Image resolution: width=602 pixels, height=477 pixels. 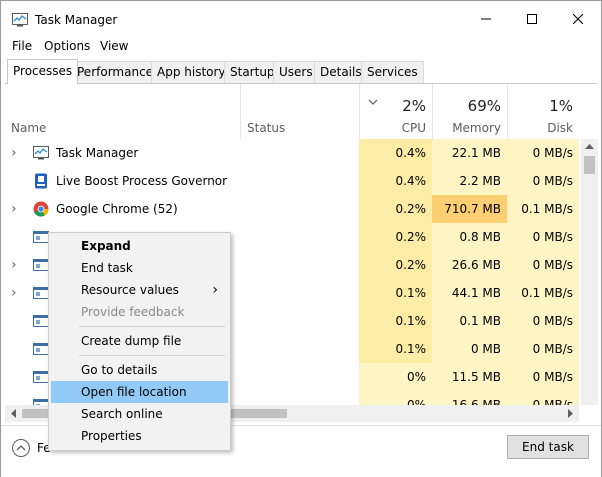 I want to click on ctx-create-dump-file: Create dump file, so click(x=139, y=341).